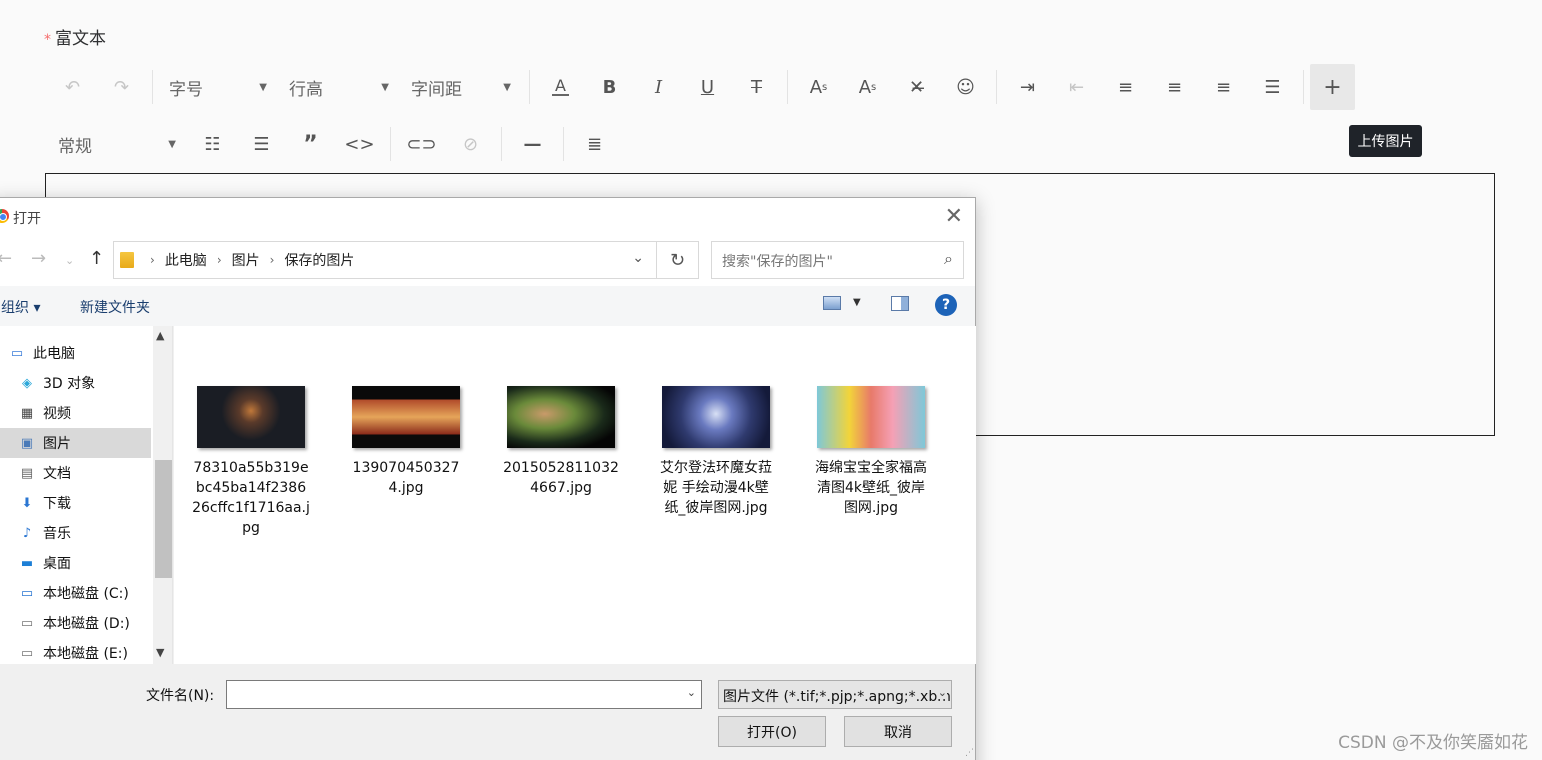 This screenshot has height=760, width=1542. Describe the element at coordinates (832, 303) in the screenshot. I see `view-mode-icon` at that location.